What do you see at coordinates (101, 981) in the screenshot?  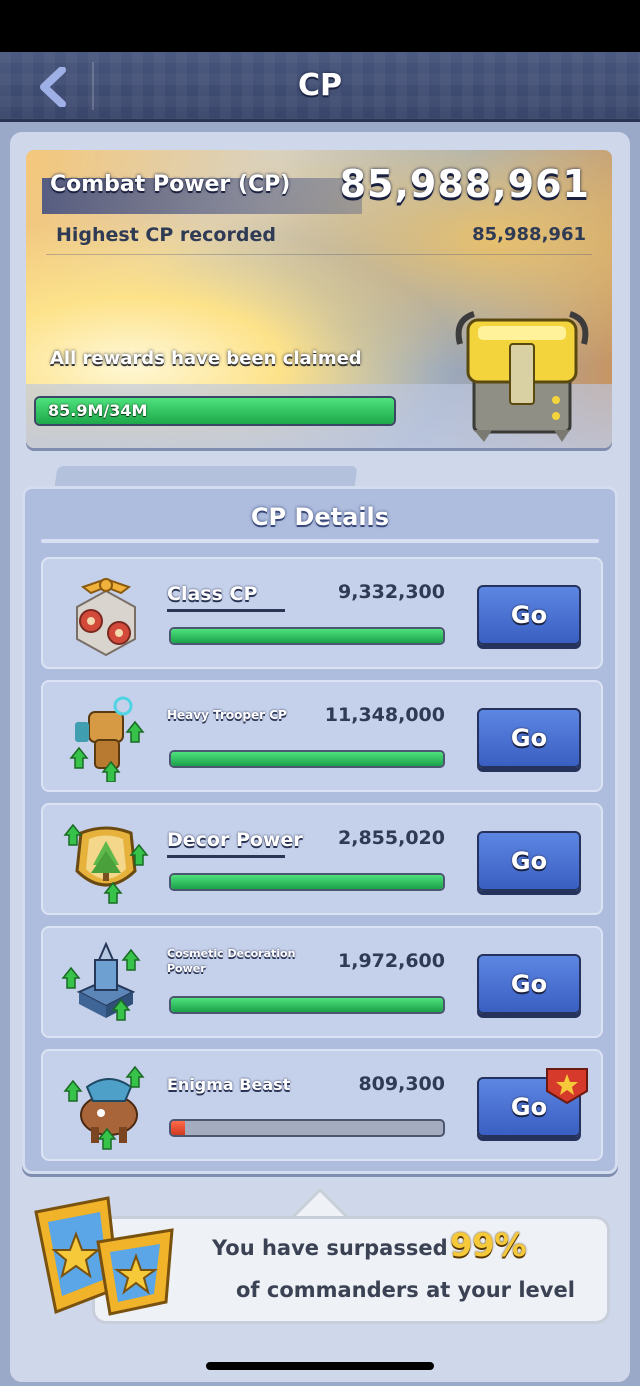 I see `cosmetic-tower-icon` at bounding box center [101, 981].